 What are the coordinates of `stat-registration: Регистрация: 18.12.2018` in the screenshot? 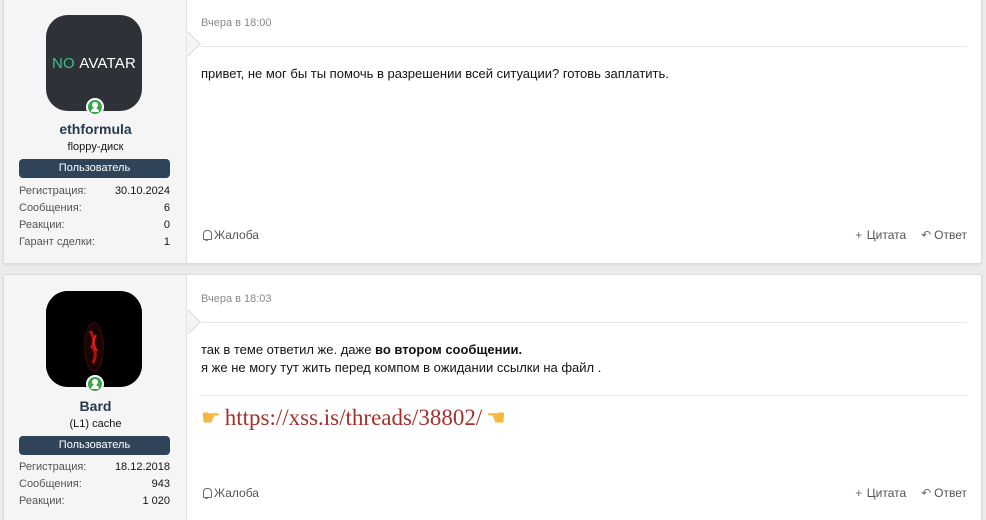 It's located at (94, 467).